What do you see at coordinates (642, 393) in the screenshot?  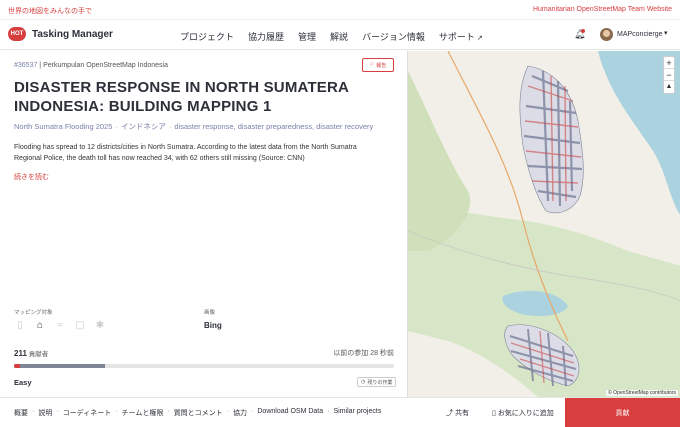 I see `map-attribution: © OpenStreetMap contributors` at bounding box center [642, 393].